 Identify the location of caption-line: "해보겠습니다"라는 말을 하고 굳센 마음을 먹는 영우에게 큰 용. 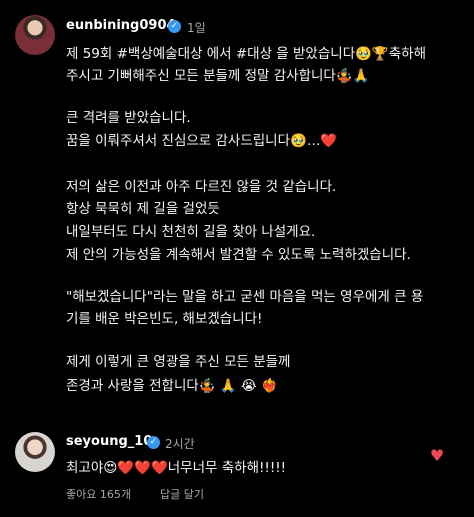
(245, 297).